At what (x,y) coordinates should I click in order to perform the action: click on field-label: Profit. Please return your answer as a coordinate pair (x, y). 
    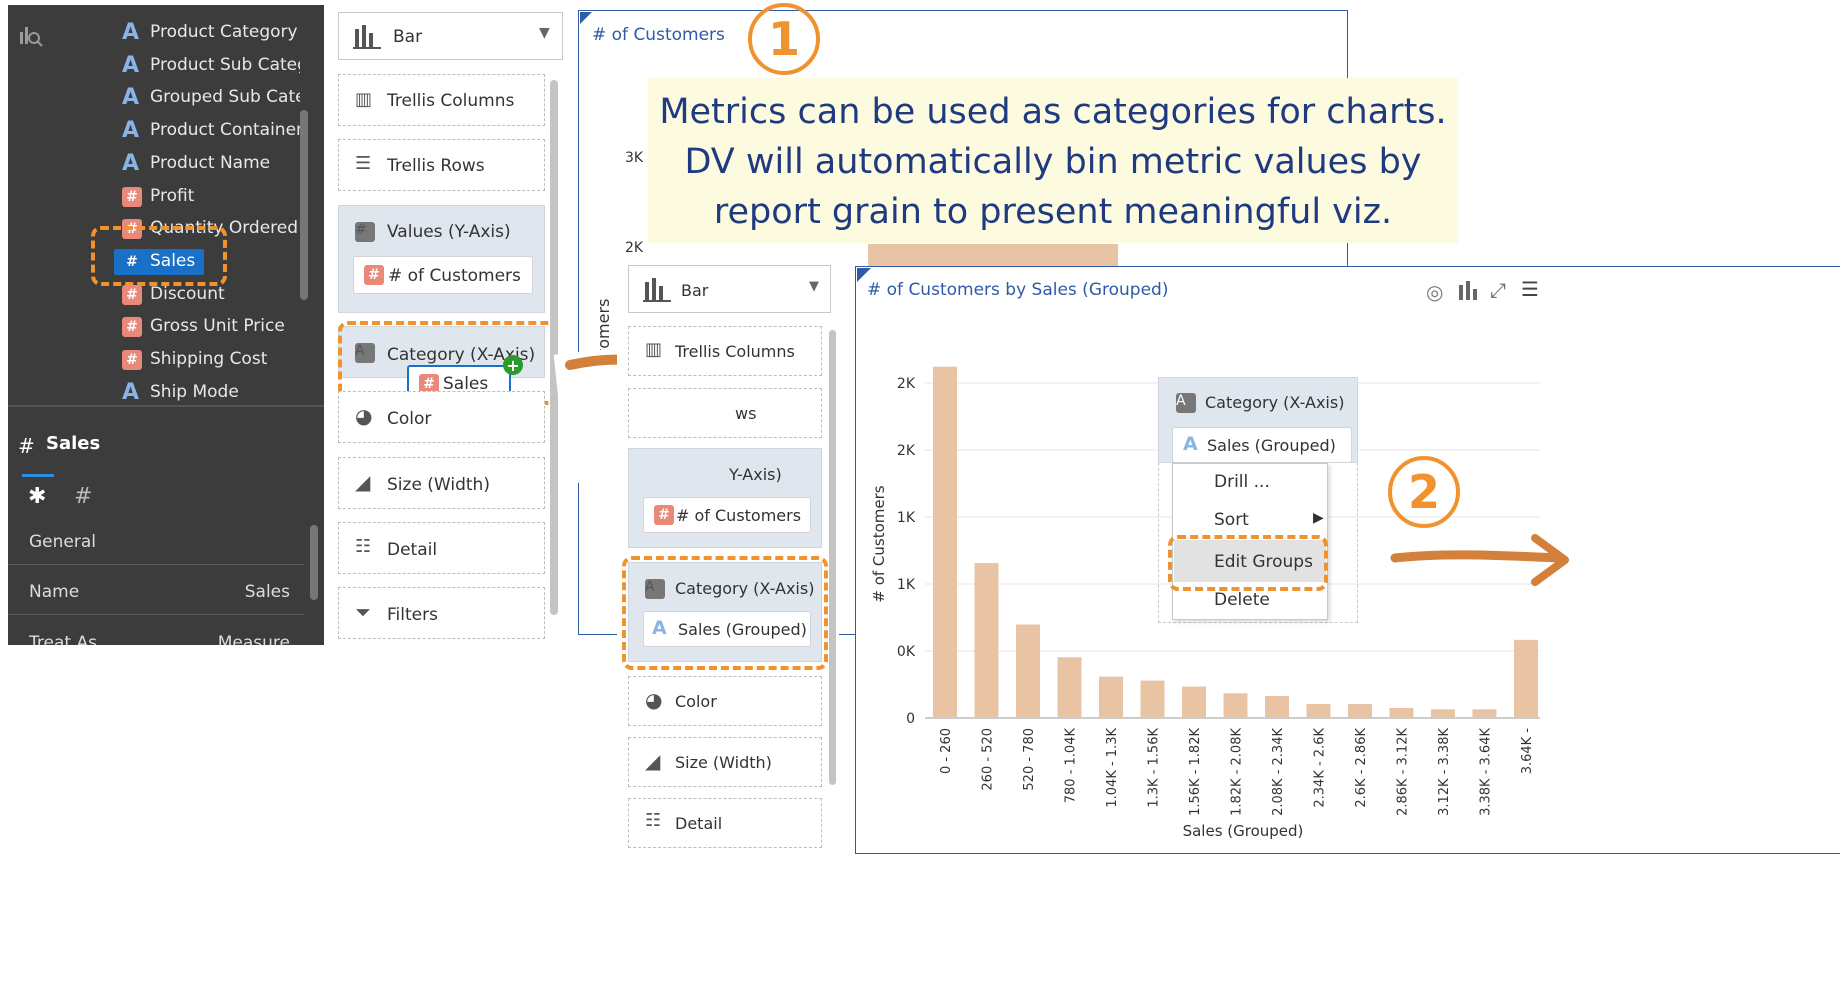
    Looking at the image, I should click on (172, 195).